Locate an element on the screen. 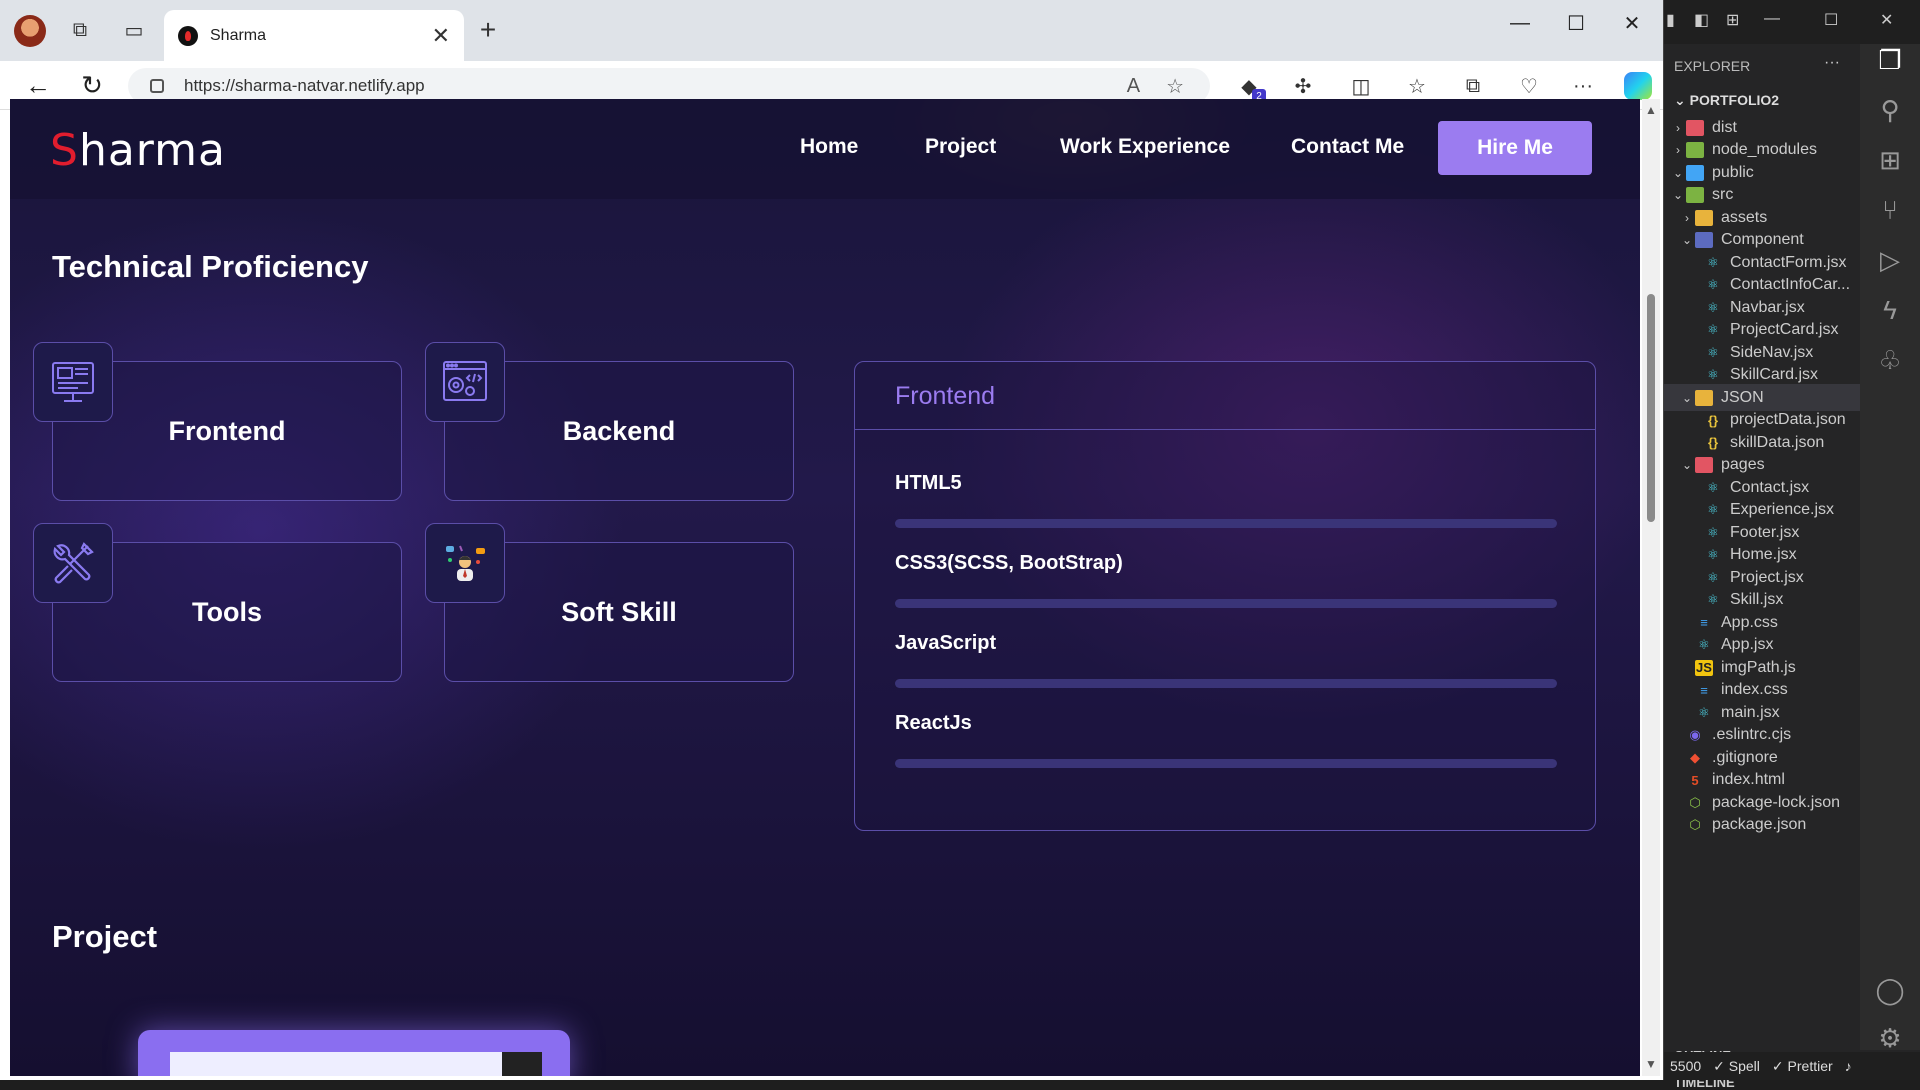 This screenshot has height=1090, width=1920. html-icon: 5 is located at coordinates (1695, 780).